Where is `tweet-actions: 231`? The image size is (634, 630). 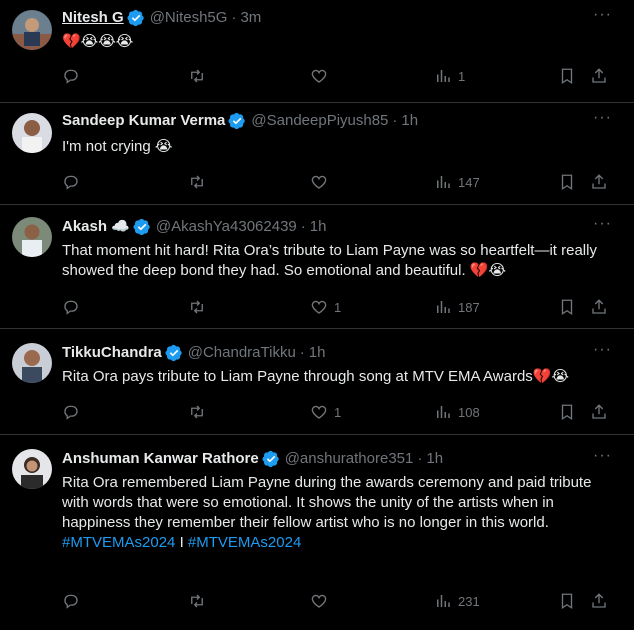
tweet-actions: 231 is located at coordinates (339, 601).